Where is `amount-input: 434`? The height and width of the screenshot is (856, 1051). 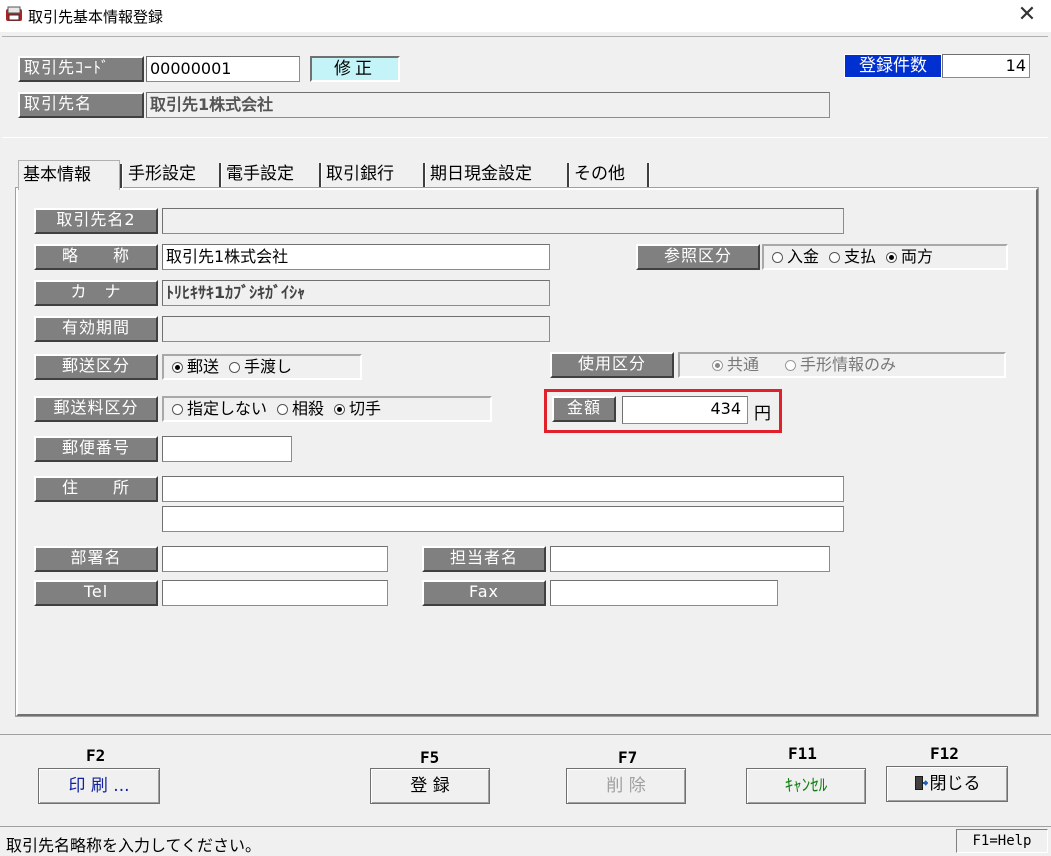
amount-input: 434 is located at coordinates (685, 410).